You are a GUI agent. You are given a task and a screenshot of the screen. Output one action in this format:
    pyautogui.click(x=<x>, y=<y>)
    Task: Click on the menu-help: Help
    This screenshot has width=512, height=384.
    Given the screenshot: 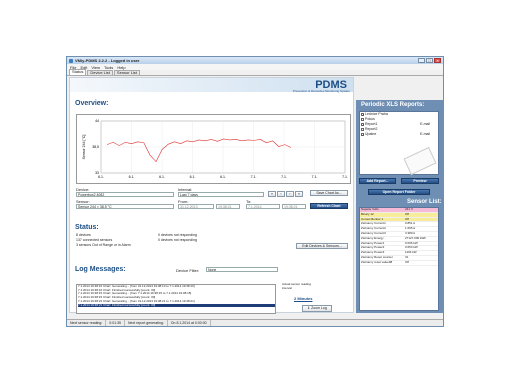 What is the action you would take?
    pyautogui.click(x=121, y=67)
    